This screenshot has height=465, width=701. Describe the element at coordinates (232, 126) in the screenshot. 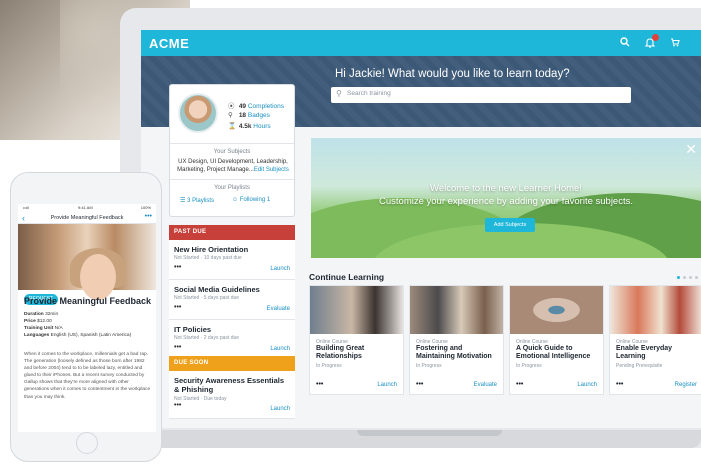

I see `hourglass-icon: ⌛` at that location.